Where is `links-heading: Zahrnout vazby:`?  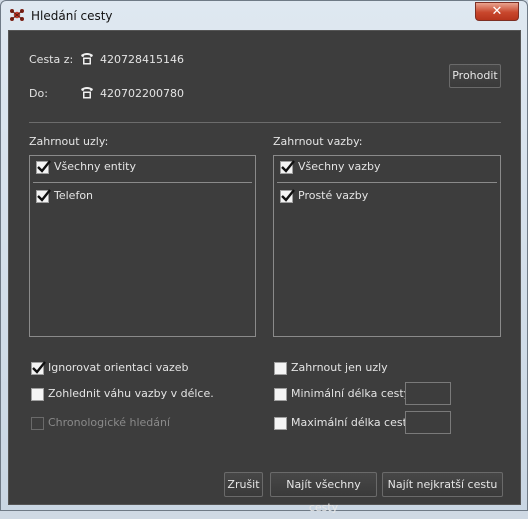
links-heading: Zahrnout vazby: is located at coordinates (318, 141).